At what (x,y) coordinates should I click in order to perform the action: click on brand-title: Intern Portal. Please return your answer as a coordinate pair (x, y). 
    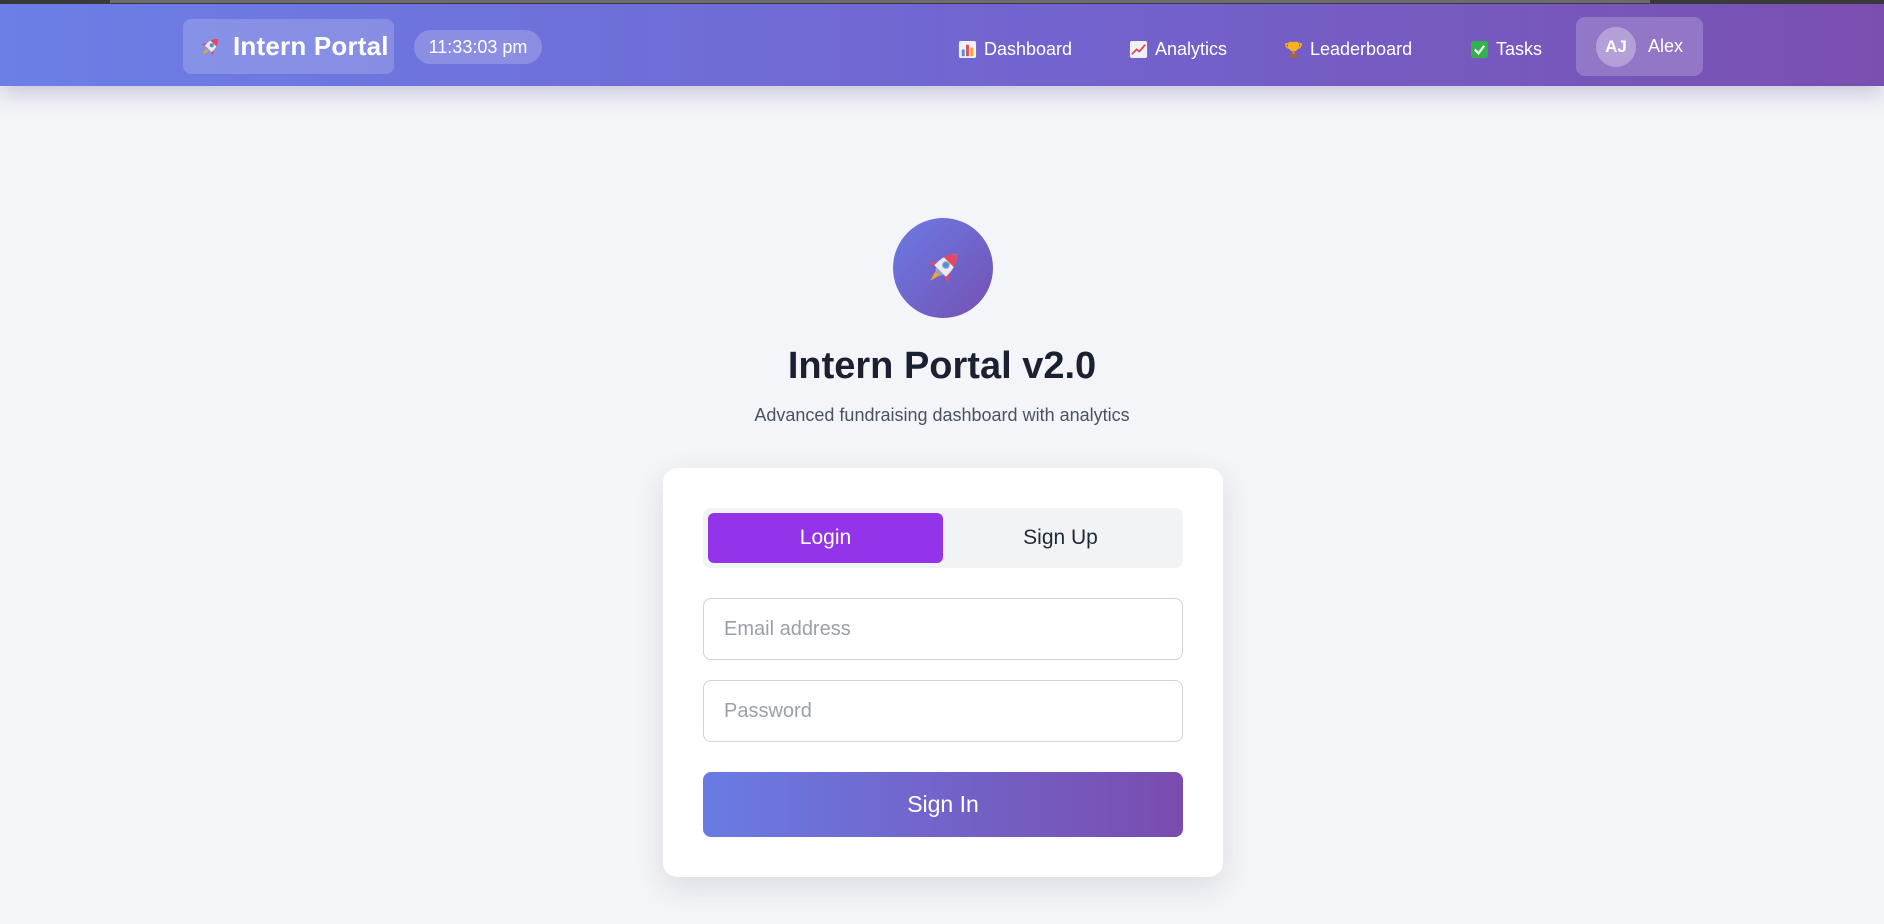
    Looking at the image, I should click on (311, 46).